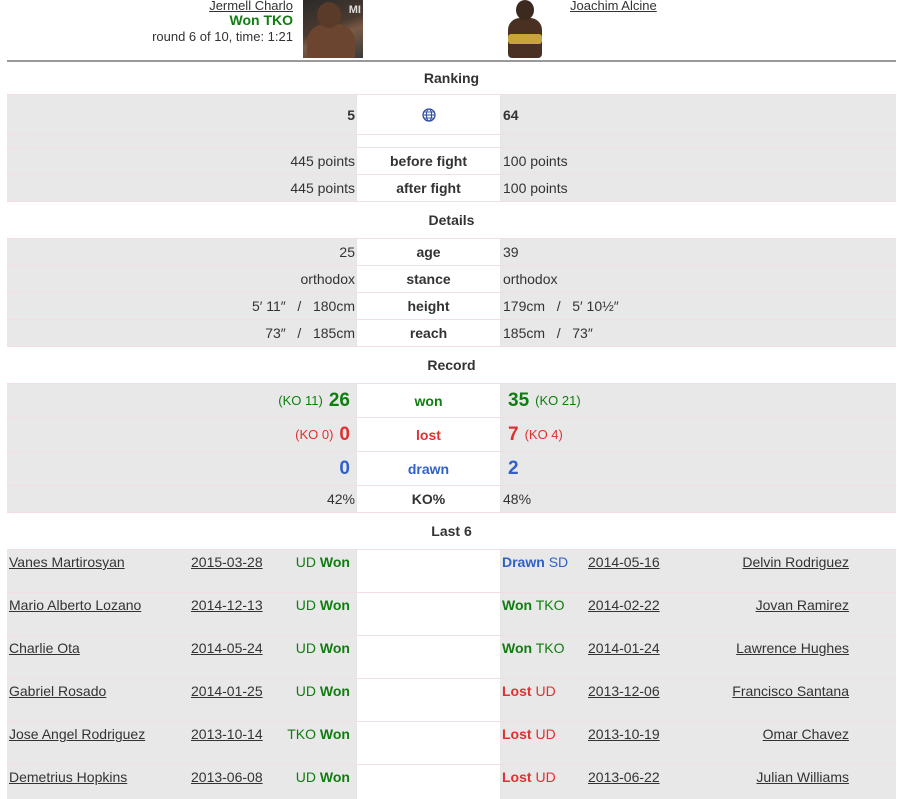  Describe the element at coordinates (302, 734) in the screenshot. I see `fighter1-bout-method: TKO` at that location.